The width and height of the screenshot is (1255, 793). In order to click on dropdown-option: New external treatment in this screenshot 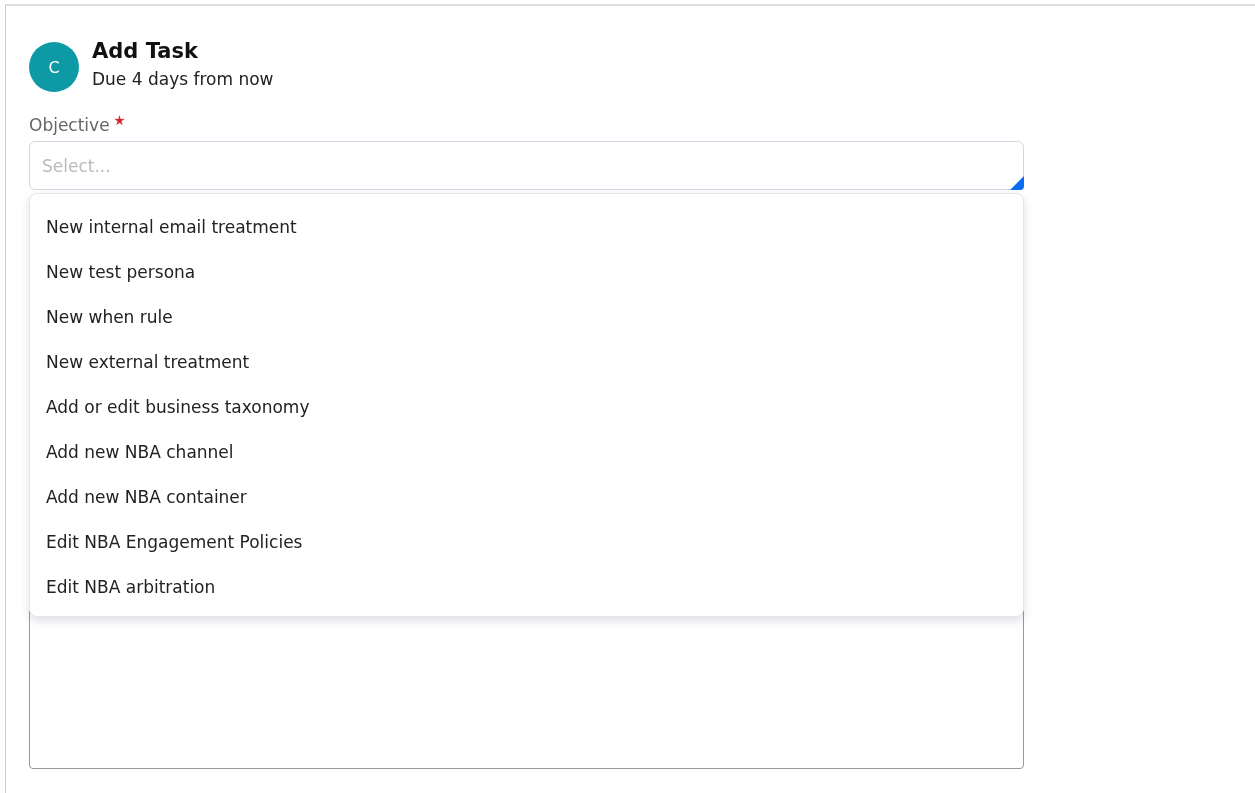, I will do `click(526, 362)`.